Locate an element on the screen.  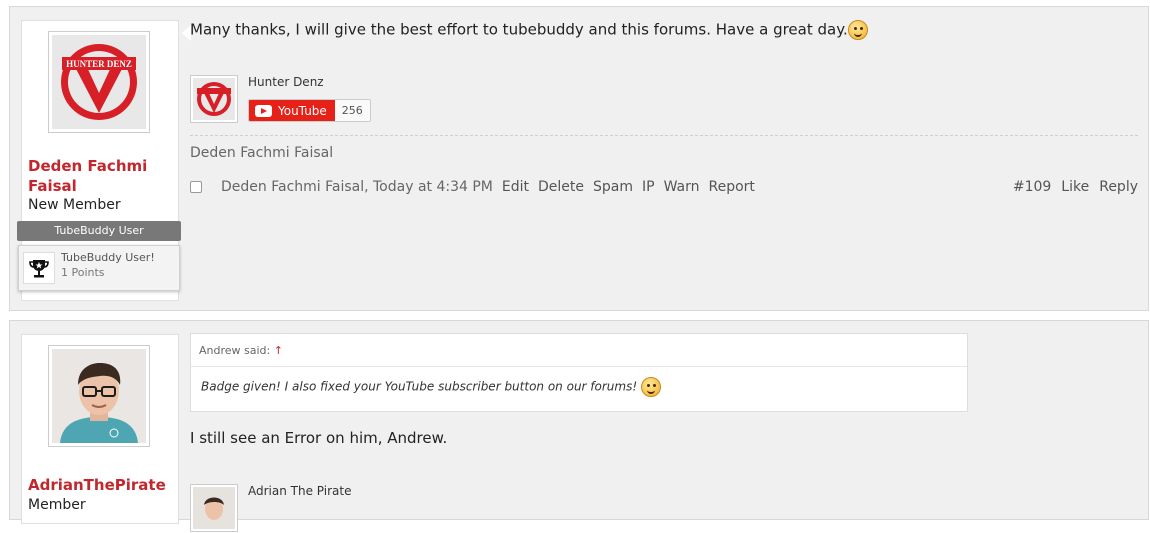
subscriber-count: 256 is located at coordinates (352, 110).